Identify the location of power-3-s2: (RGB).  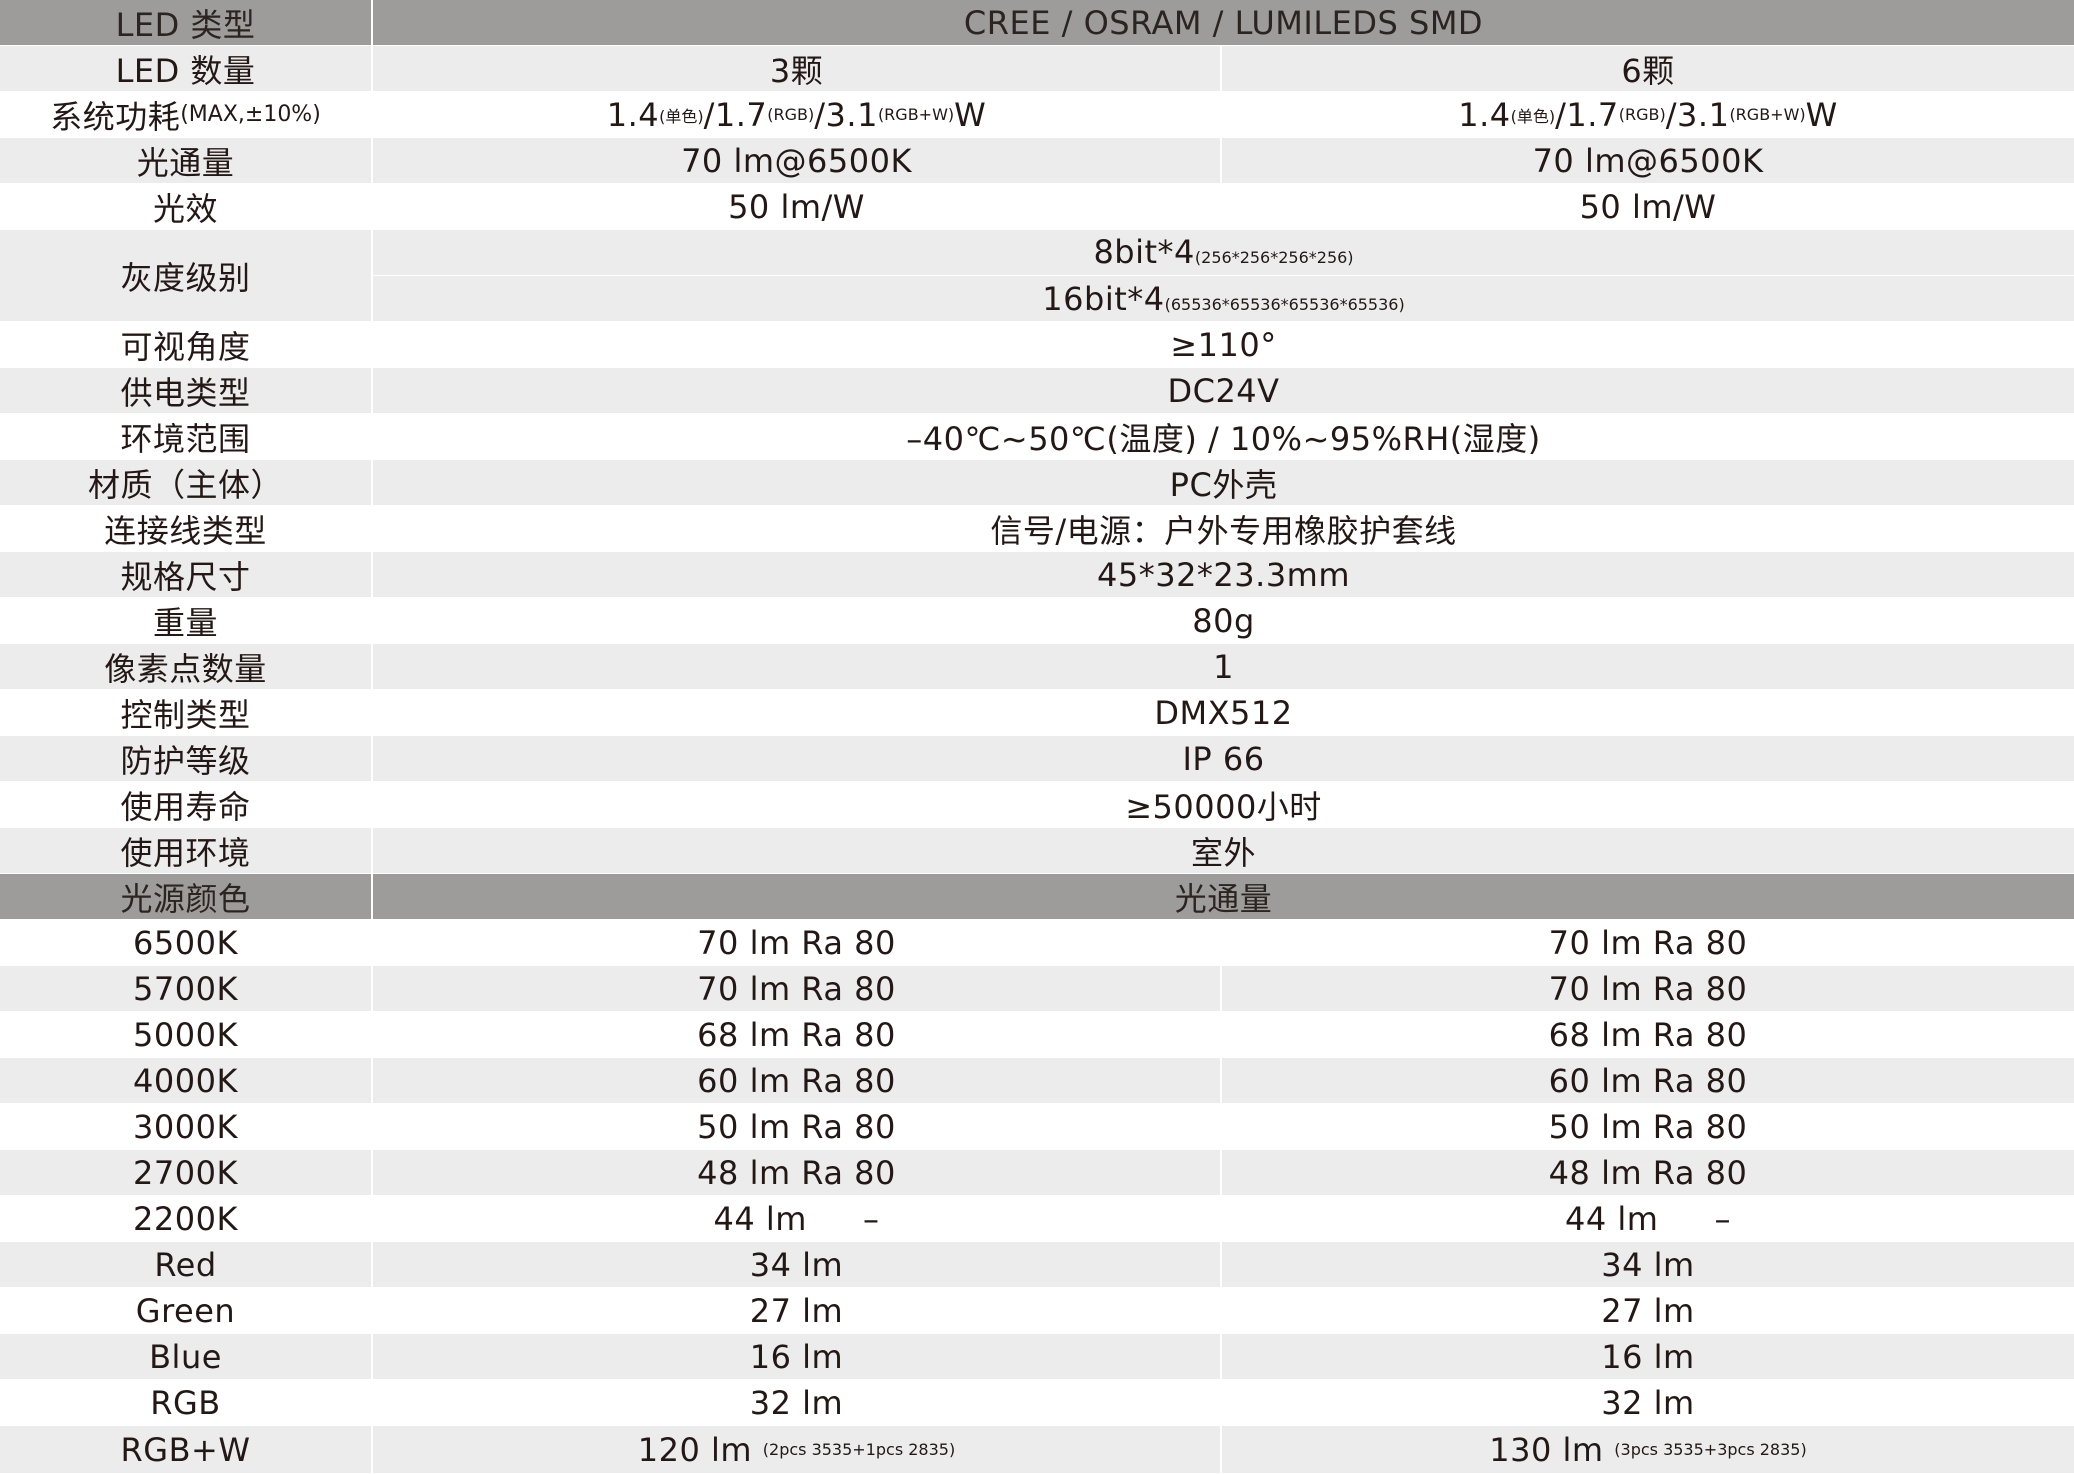
(791, 114).